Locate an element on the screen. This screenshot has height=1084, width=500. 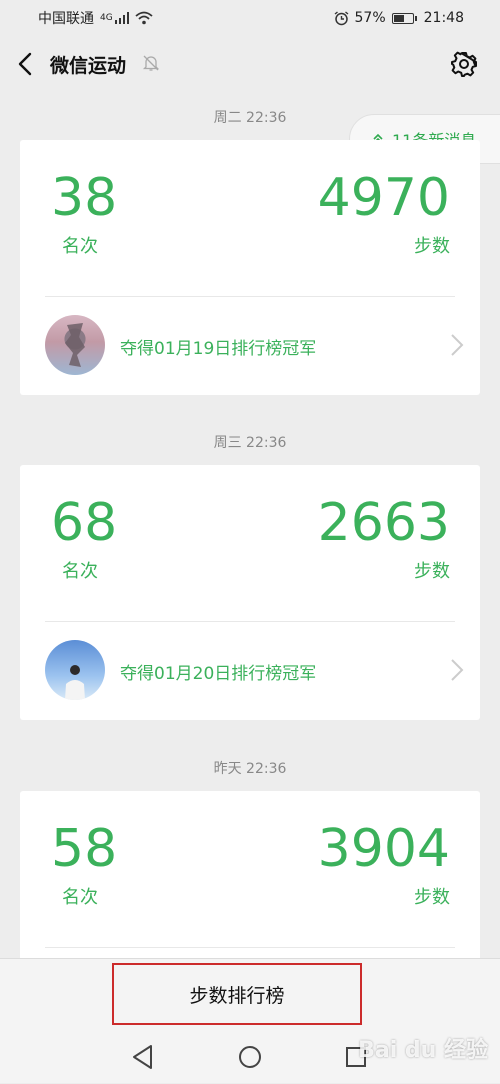
page-title: 微信运动 is located at coordinates (88, 66).